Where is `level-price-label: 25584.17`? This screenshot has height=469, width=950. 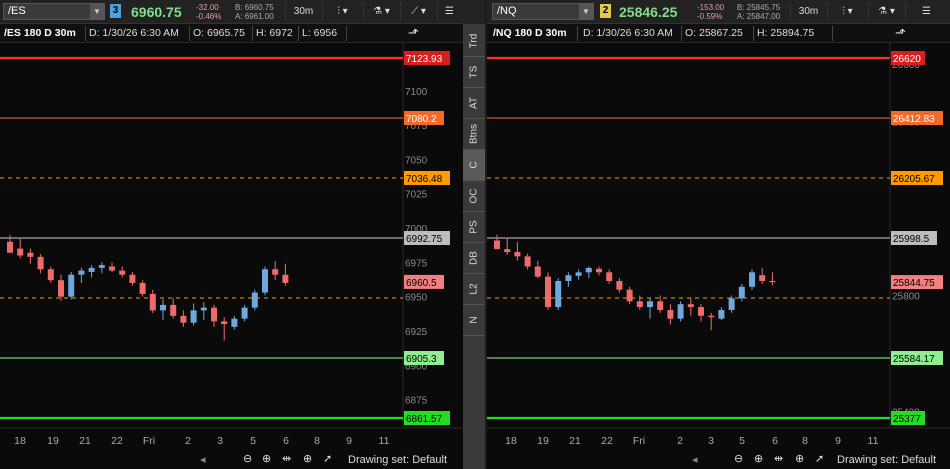 level-price-label: 25584.17 is located at coordinates (914, 359).